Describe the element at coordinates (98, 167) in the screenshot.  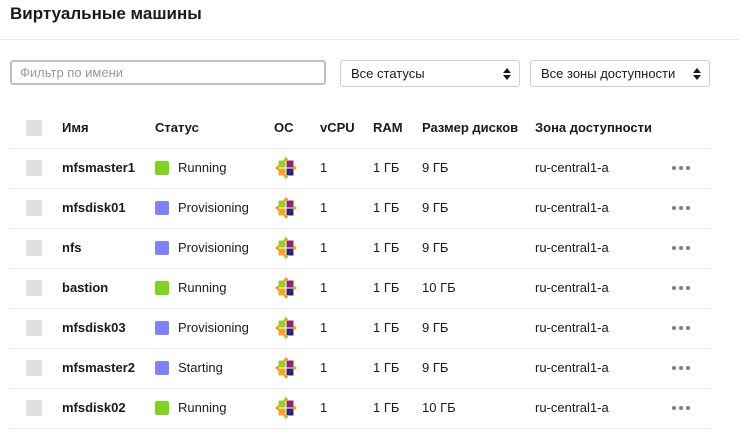
I see `vm-name: mfsmaster1` at that location.